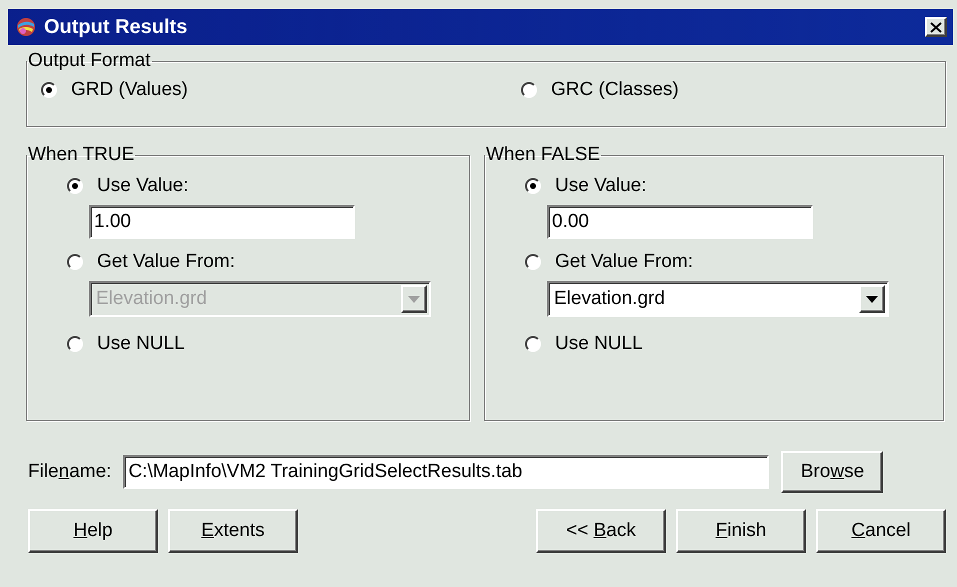  I want to click on group-title: Output Format, so click(89, 61).